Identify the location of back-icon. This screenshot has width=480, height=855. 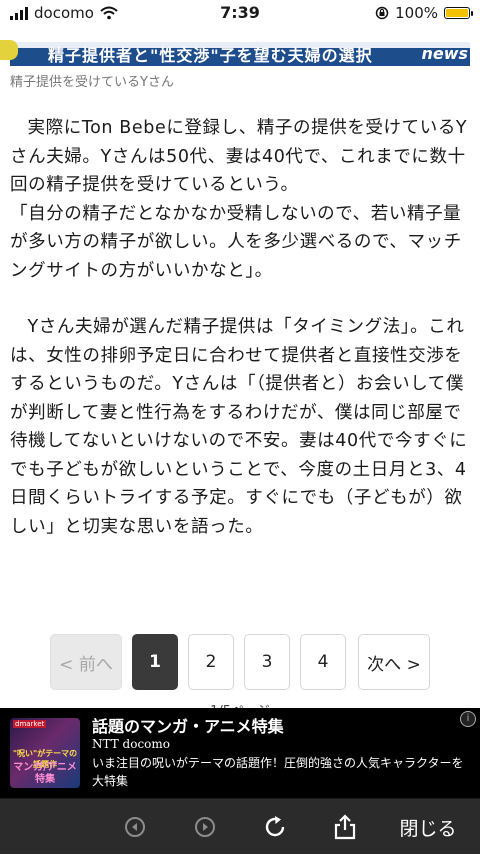
(135, 827).